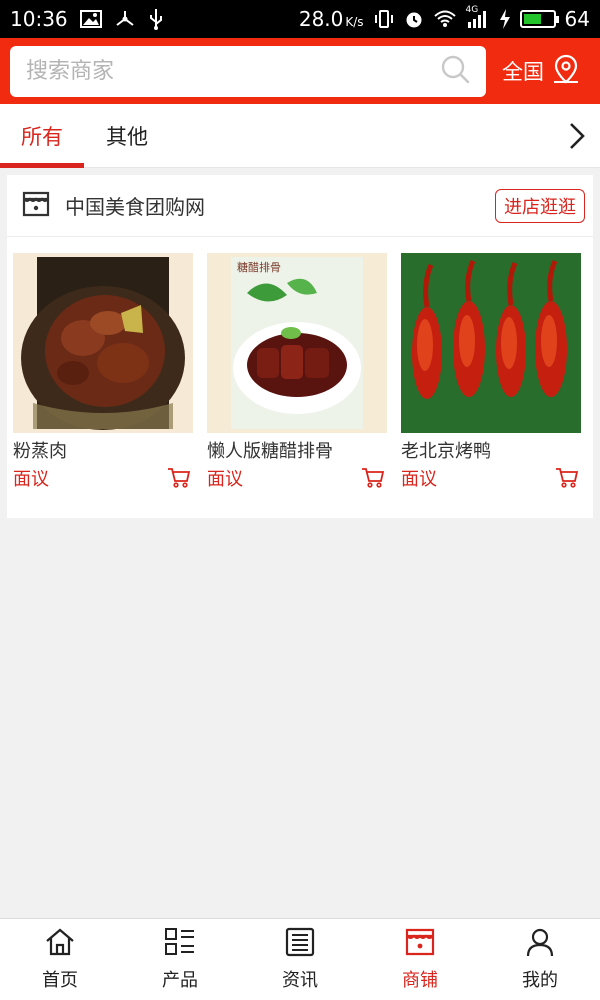 Image resolution: width=600 pixels, height=1000 pixels. What do you see at coordinates (505, 19) in the screenshot?
I see `charging-icon` at bounding box center [505, 19].